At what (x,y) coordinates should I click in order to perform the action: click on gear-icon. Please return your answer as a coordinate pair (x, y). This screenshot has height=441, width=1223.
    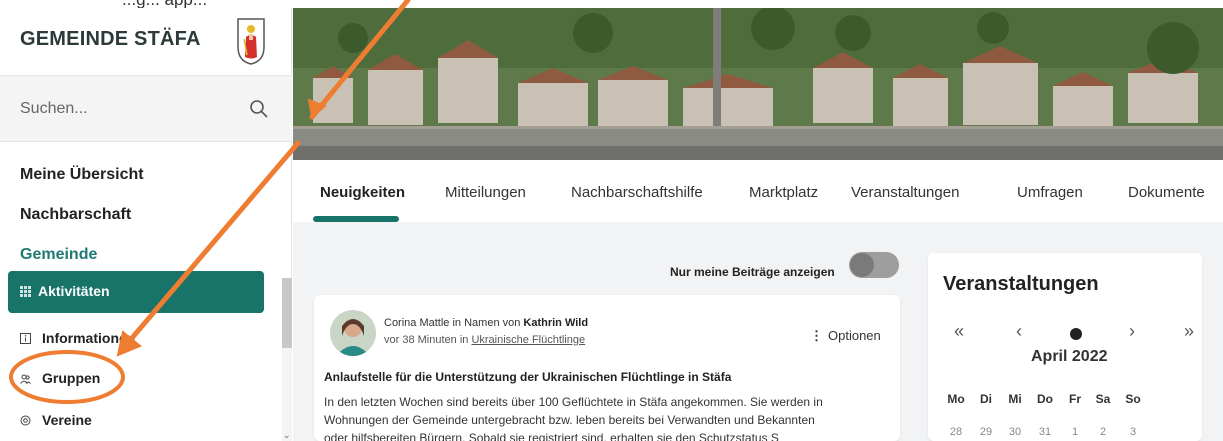
    Looking at the image, I should click on (25, 420).